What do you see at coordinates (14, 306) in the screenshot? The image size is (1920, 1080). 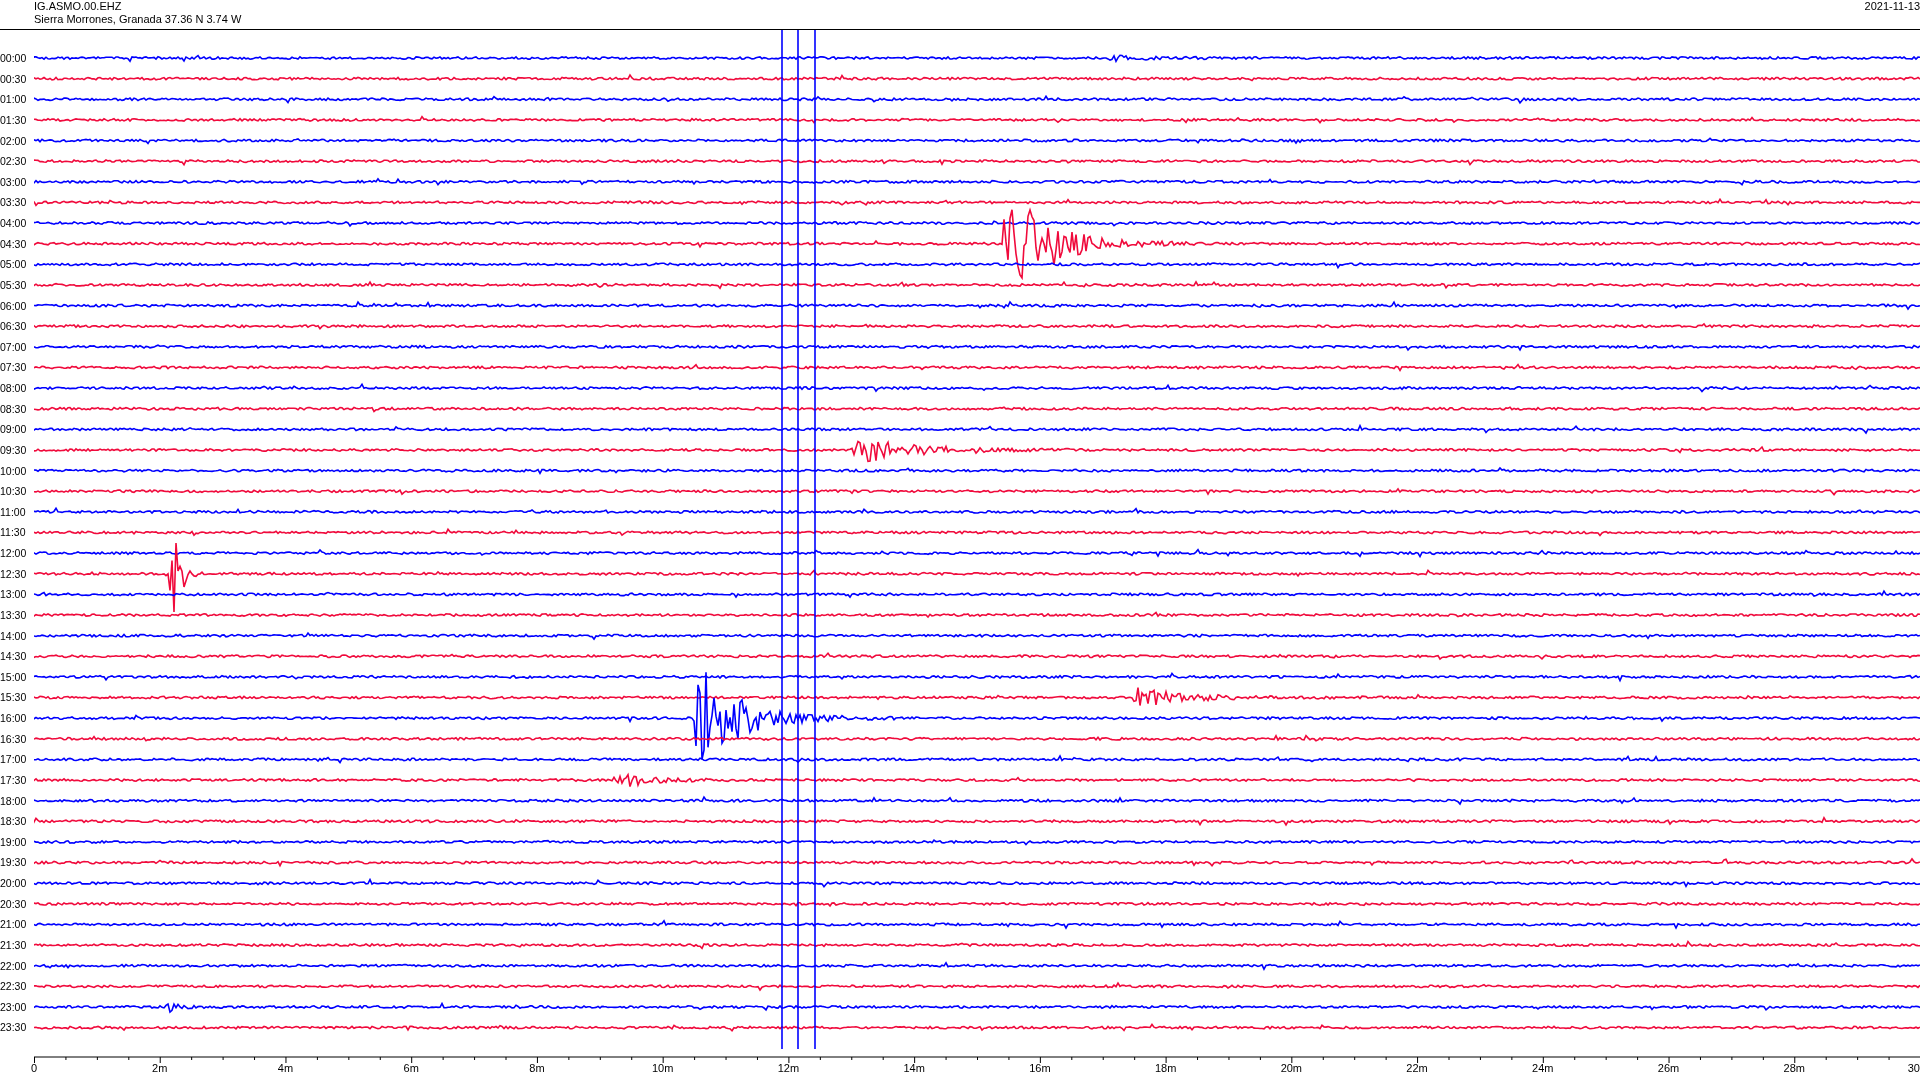 I see `row-time-label: 06:00` at bounding box center [14, 306].